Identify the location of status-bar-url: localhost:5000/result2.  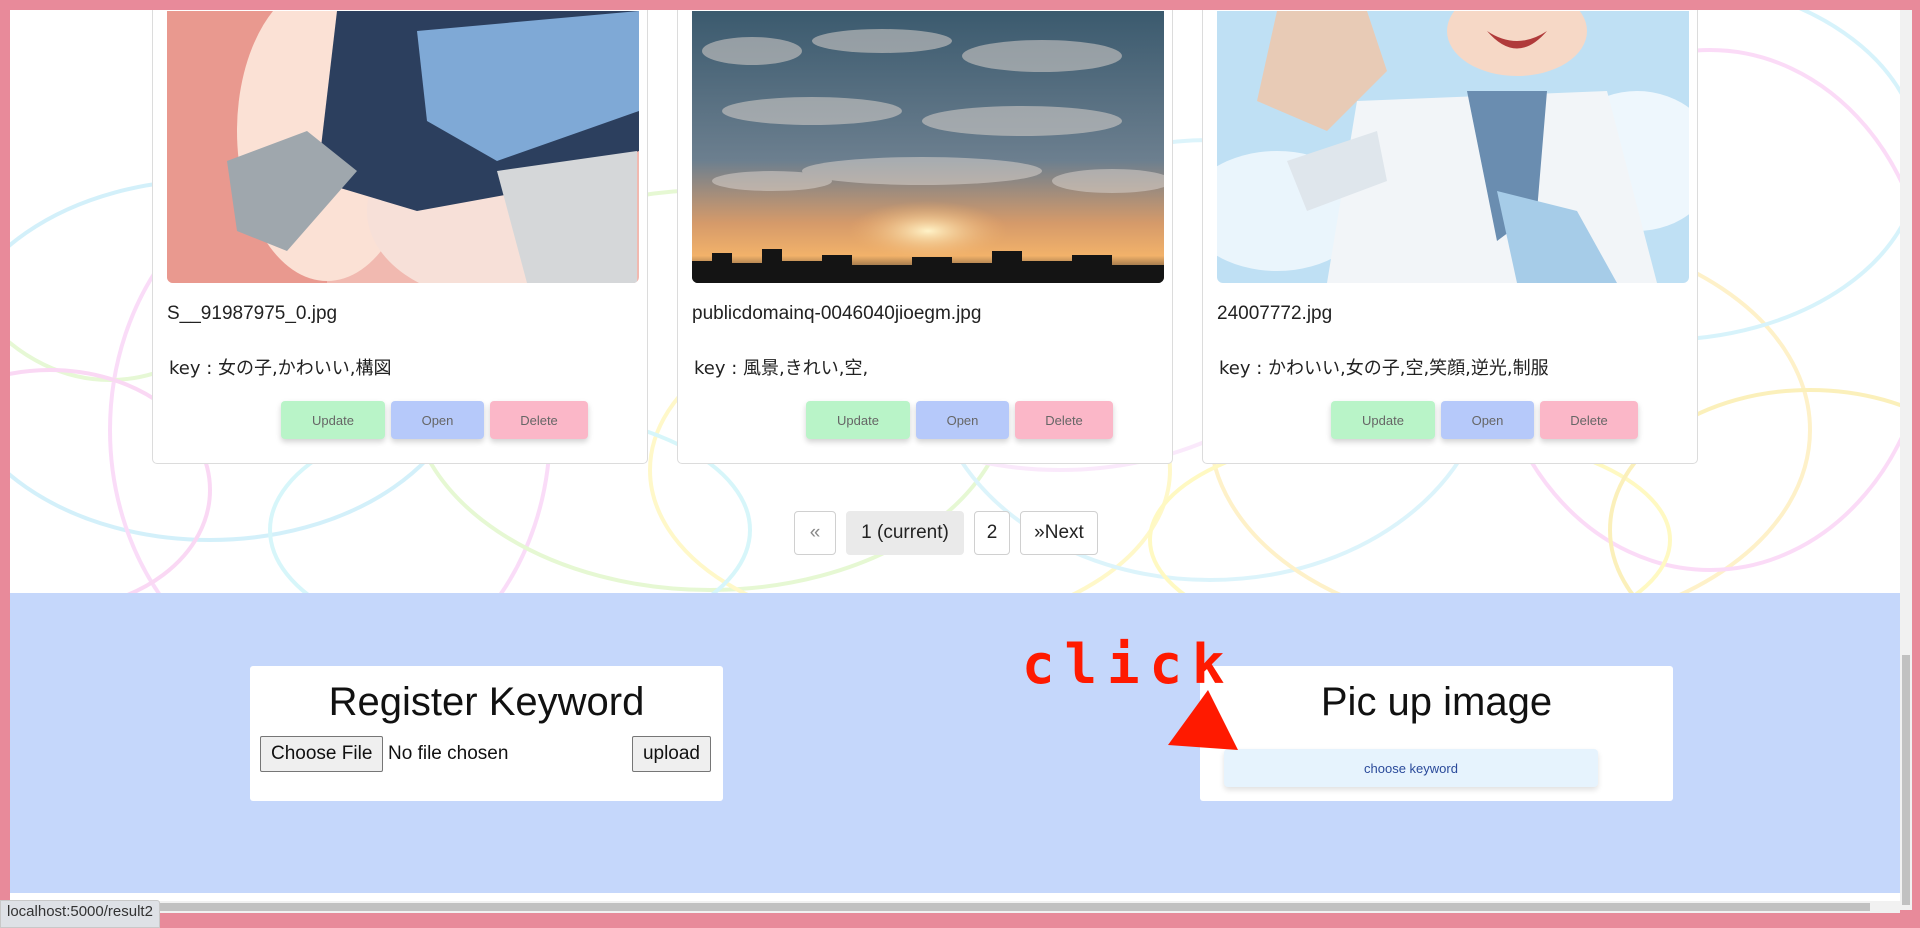
(80, 914).